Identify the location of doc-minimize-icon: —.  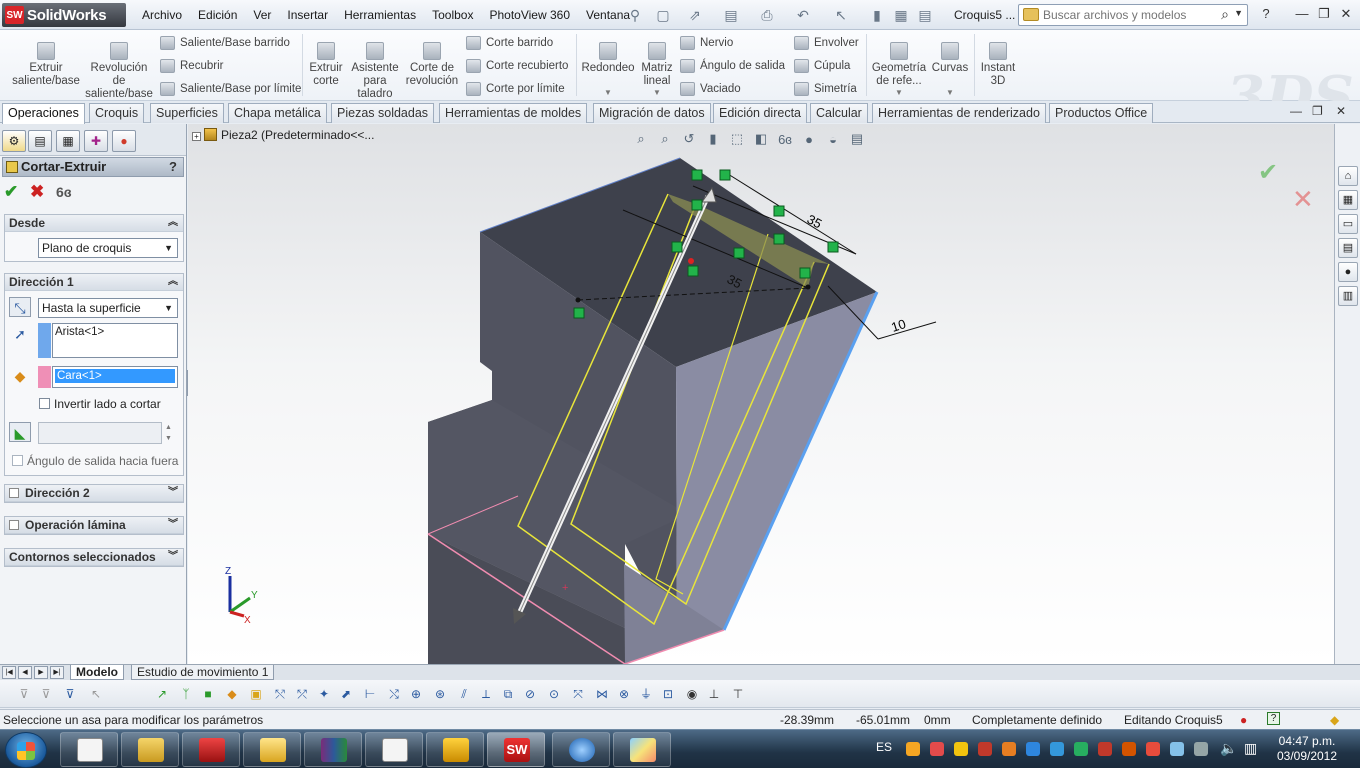
(1296, 111).